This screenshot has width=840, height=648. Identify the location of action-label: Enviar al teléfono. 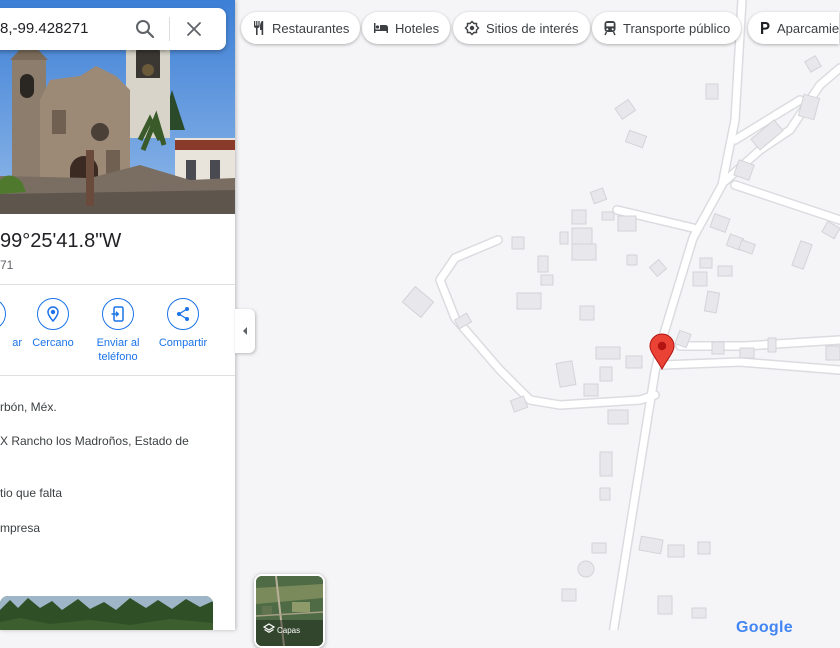
(118, 350).